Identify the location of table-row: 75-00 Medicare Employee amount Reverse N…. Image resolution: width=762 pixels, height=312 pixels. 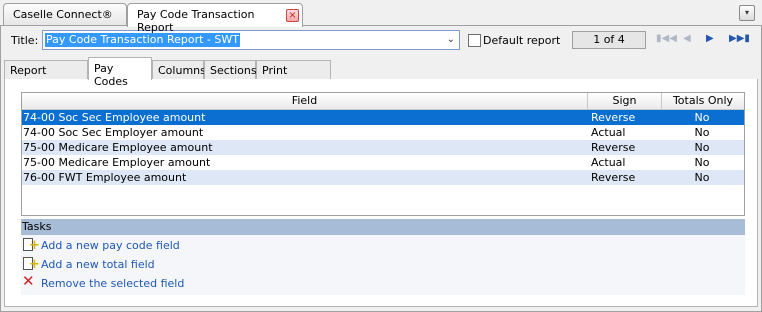
(383, 147).